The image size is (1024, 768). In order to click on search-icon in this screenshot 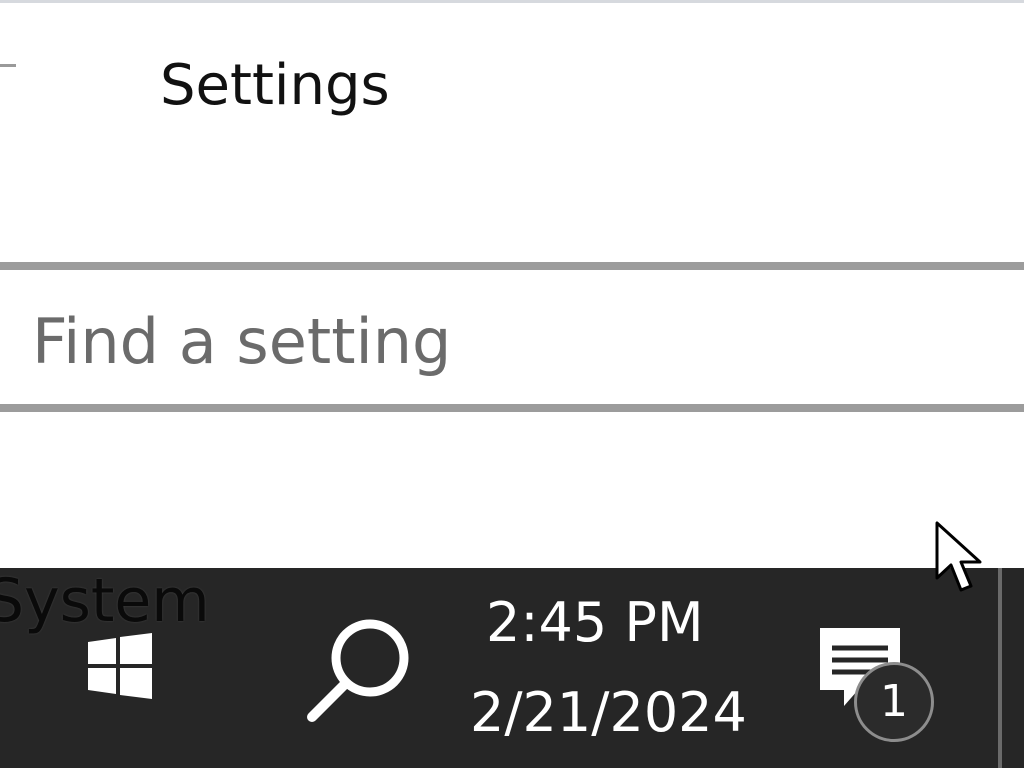, I will do `click(358, 670)`.